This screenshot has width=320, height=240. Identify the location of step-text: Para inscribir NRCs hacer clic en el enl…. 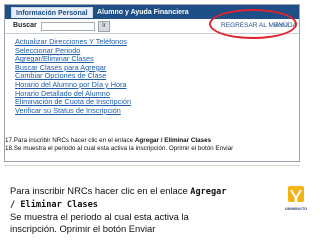
(74, 140).